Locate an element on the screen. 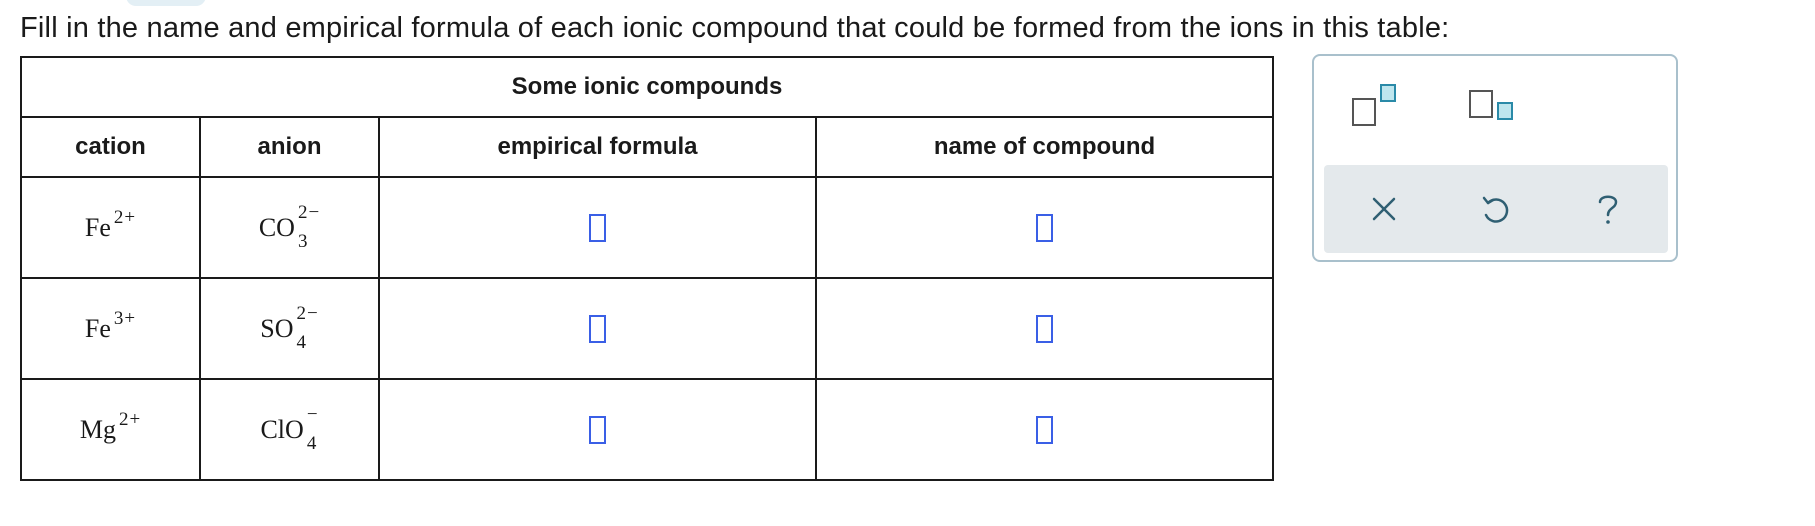 This screenshot has width=1815, height=526. superscript-button is located at coordinates (1380, 108).